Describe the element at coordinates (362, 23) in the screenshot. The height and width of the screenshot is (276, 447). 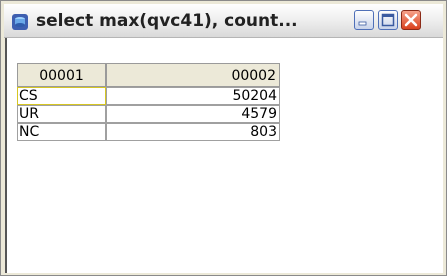
I see `minimize-icon` at that location.